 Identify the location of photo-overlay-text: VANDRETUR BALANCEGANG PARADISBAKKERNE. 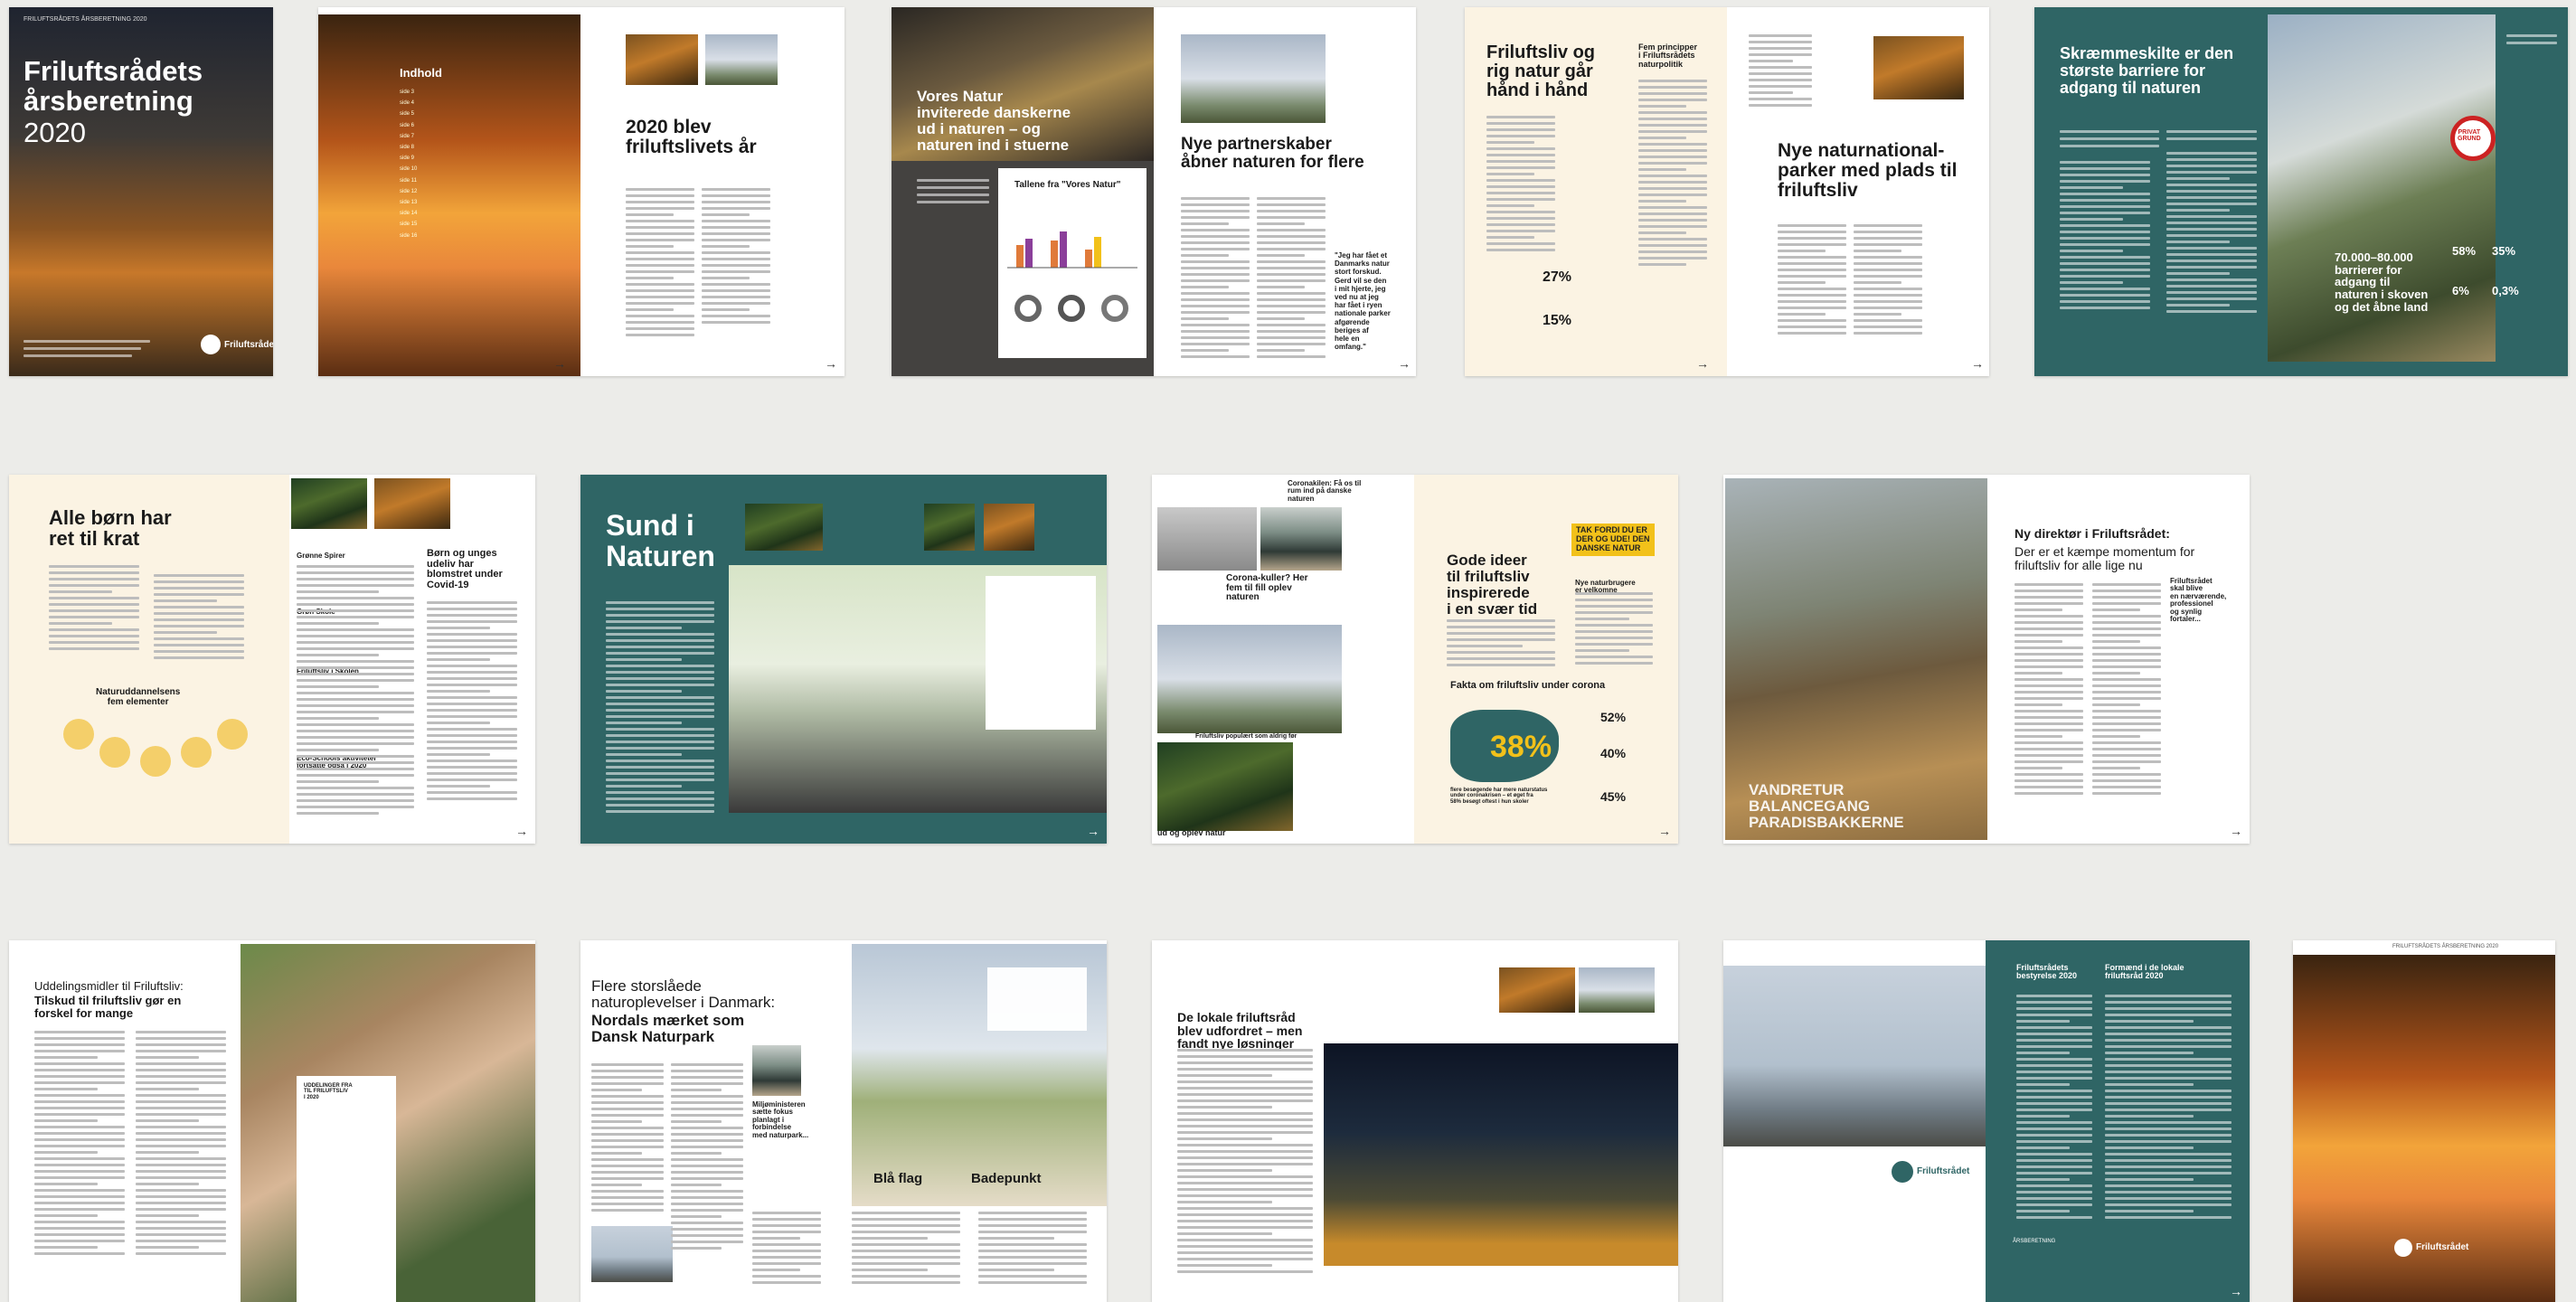
(1826, 806).